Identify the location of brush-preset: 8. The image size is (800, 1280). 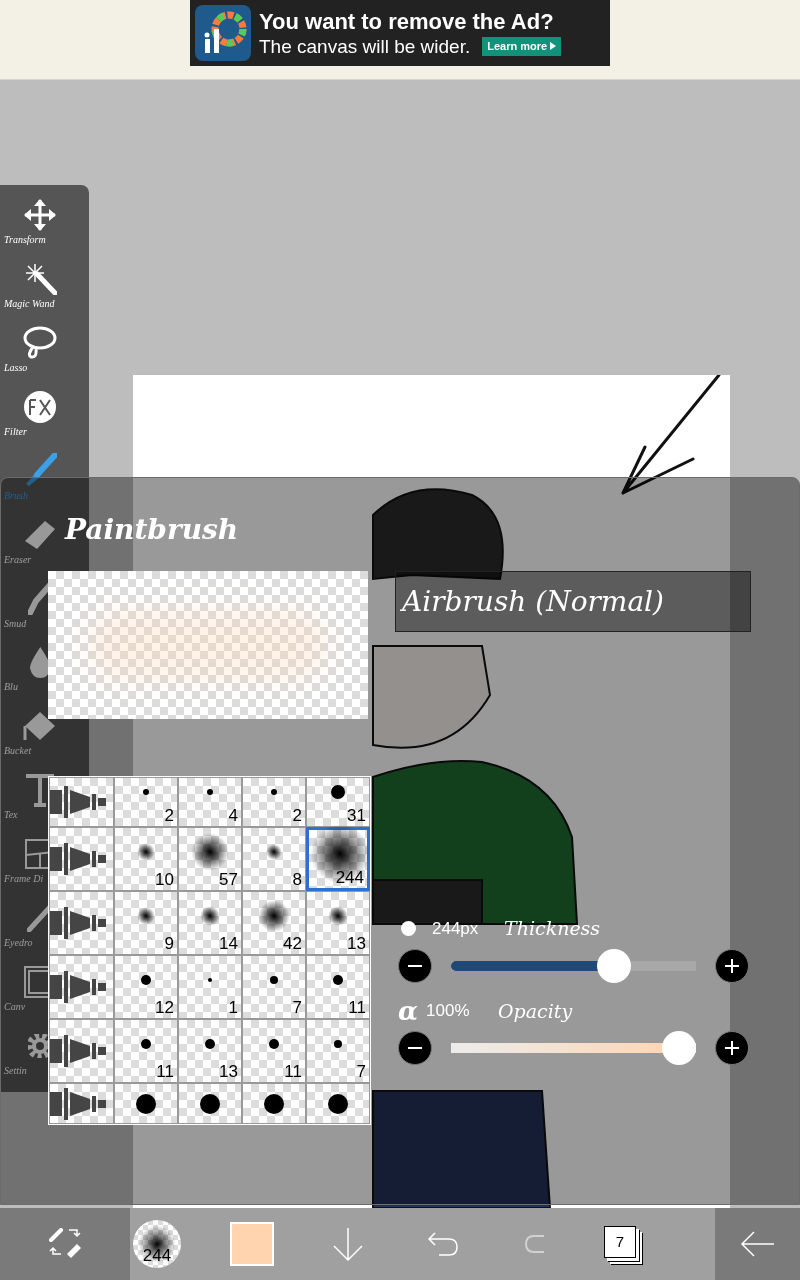
(274, 859).